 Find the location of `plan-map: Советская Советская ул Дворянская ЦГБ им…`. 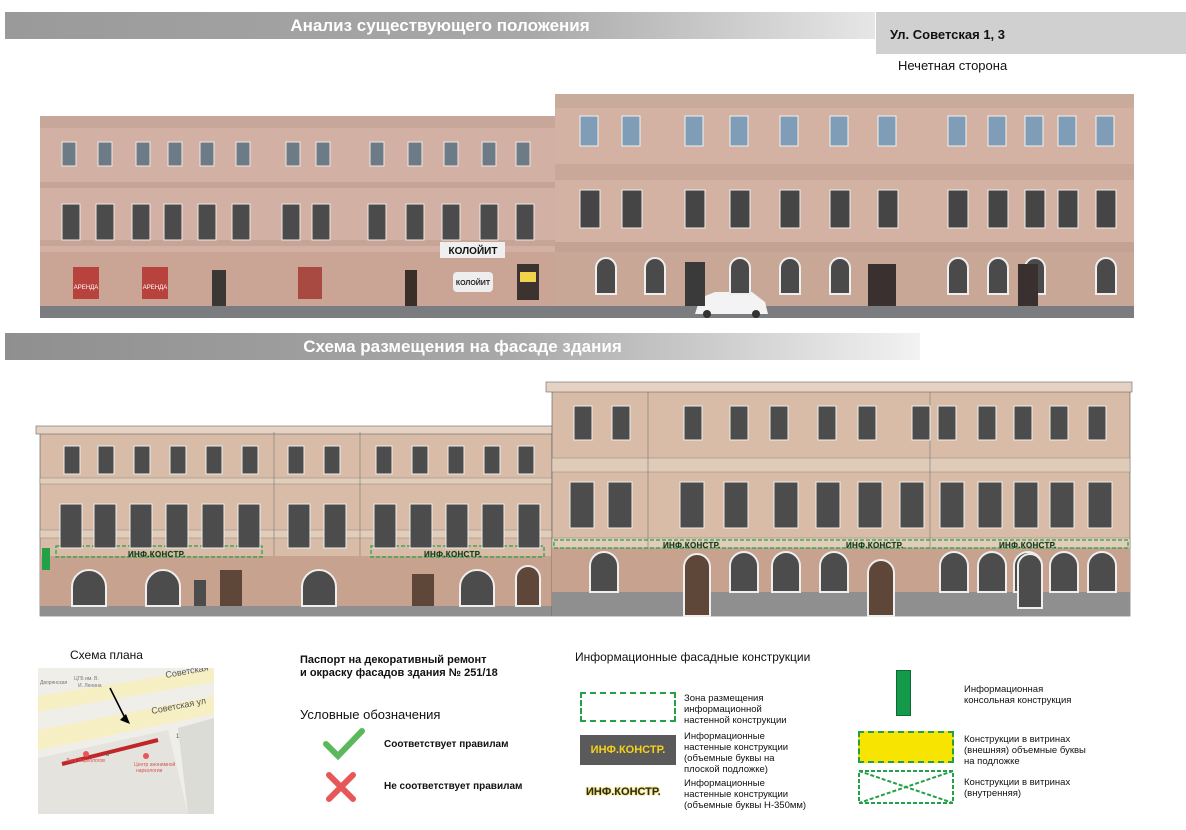

plan-map: Советская Советская ул Дворянская ЦГБ им… is located at coordinates (126, 741).